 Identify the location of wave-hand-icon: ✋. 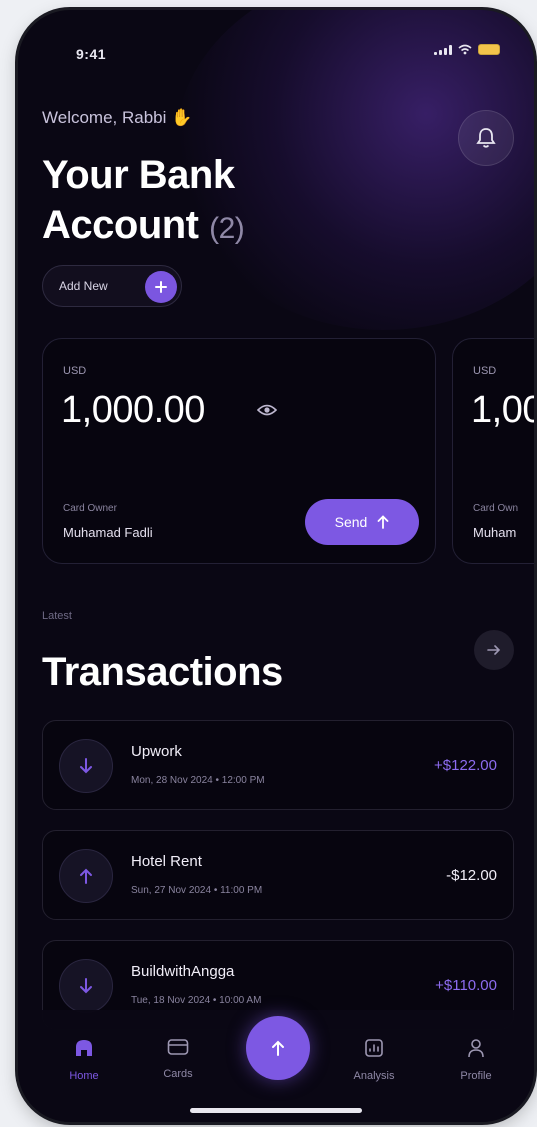
(182, 117).